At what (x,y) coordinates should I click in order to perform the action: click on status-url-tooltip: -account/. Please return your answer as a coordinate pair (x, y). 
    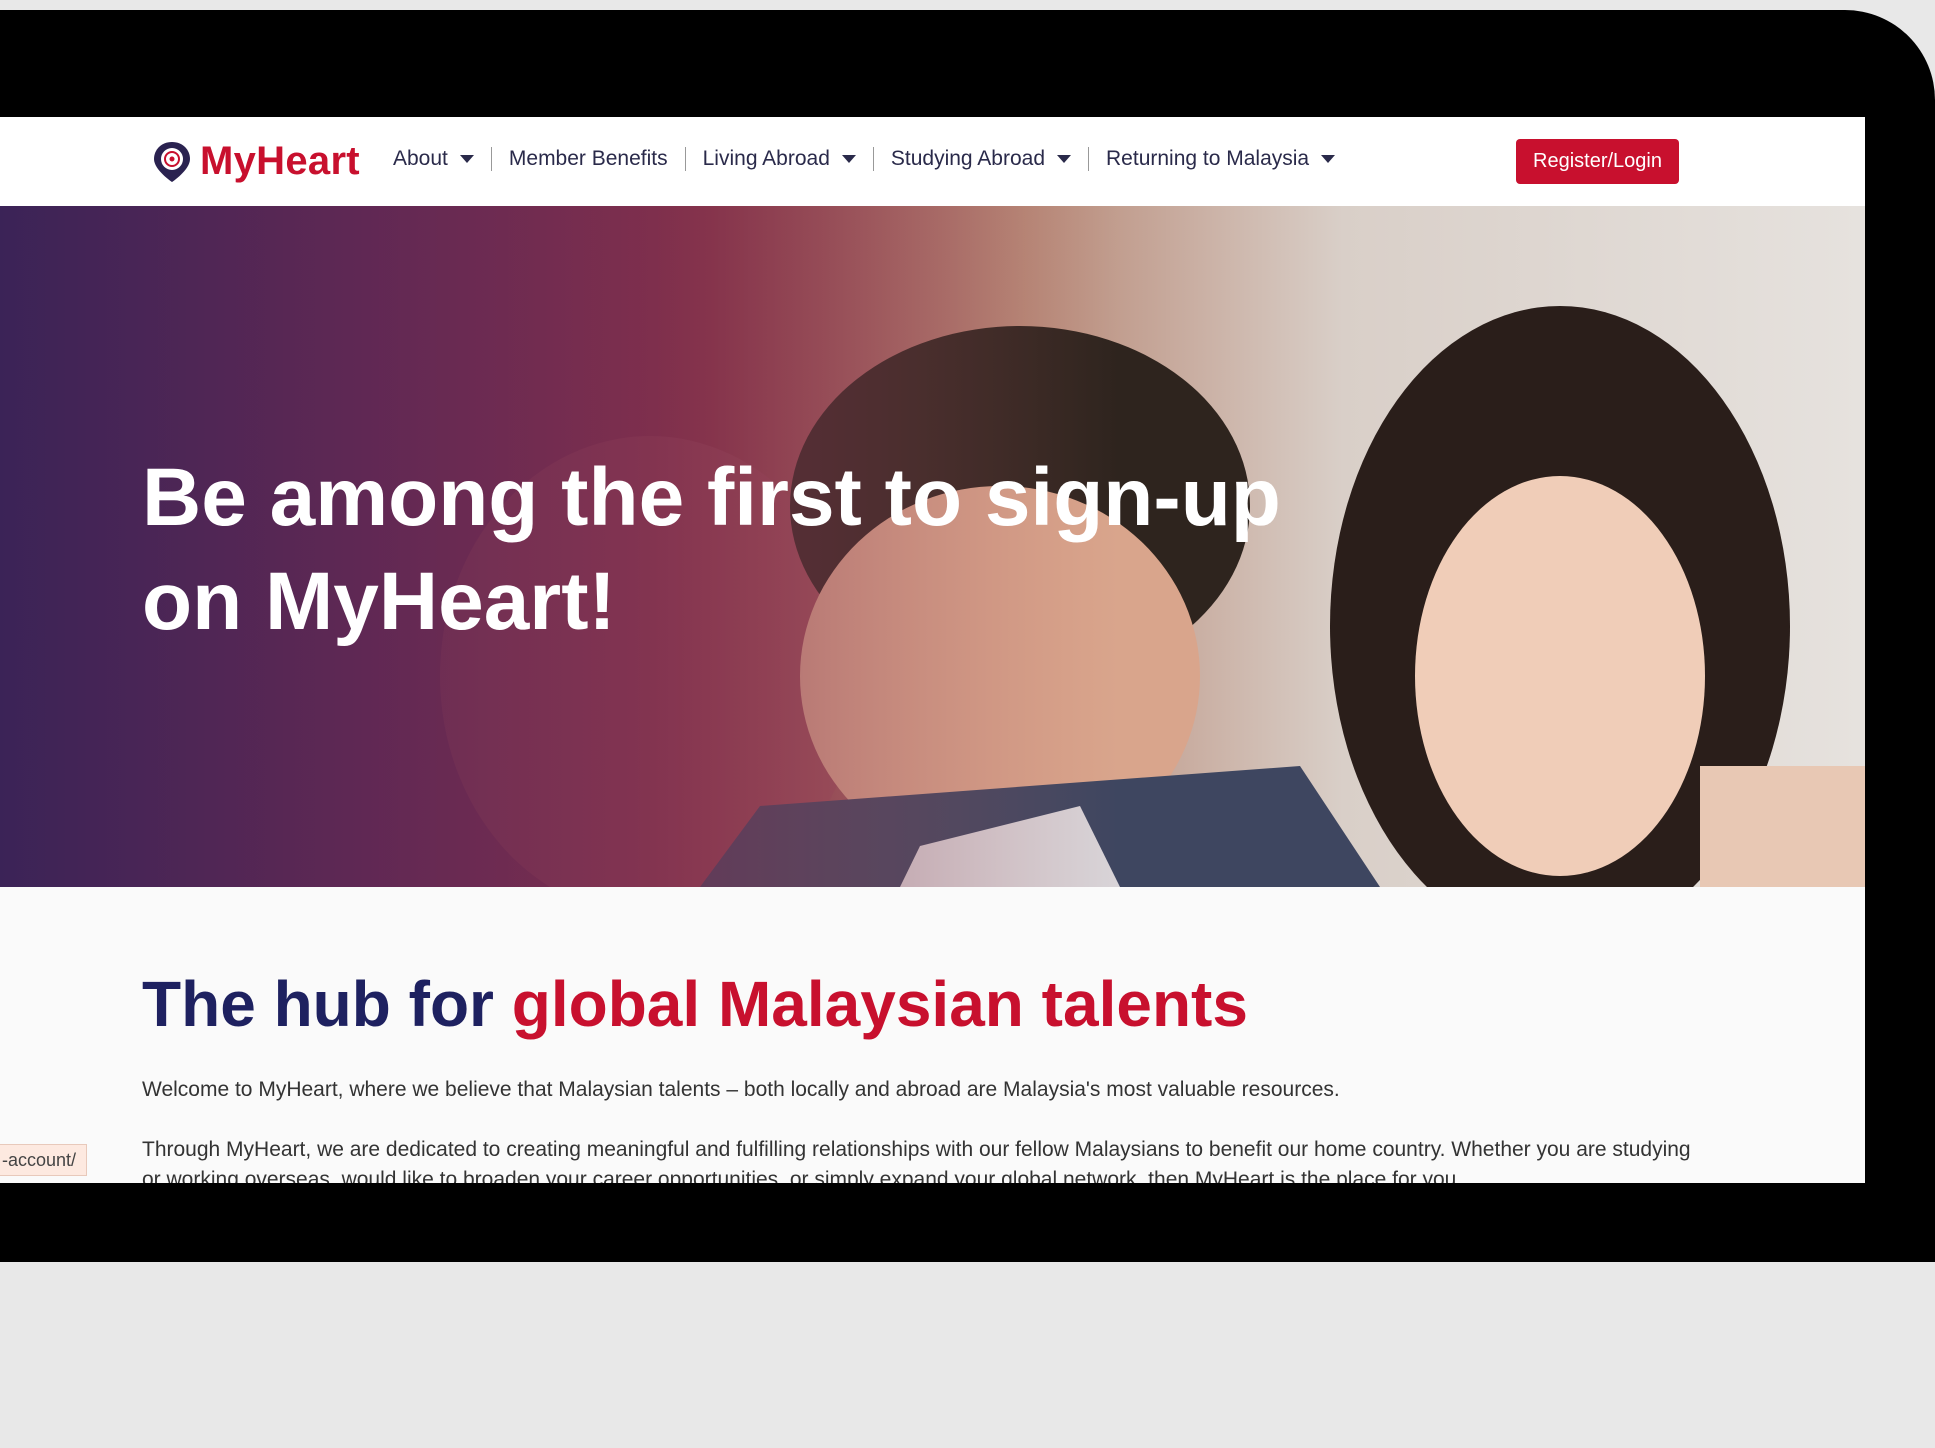
    Looking at the image, I should click on (44, 1160).